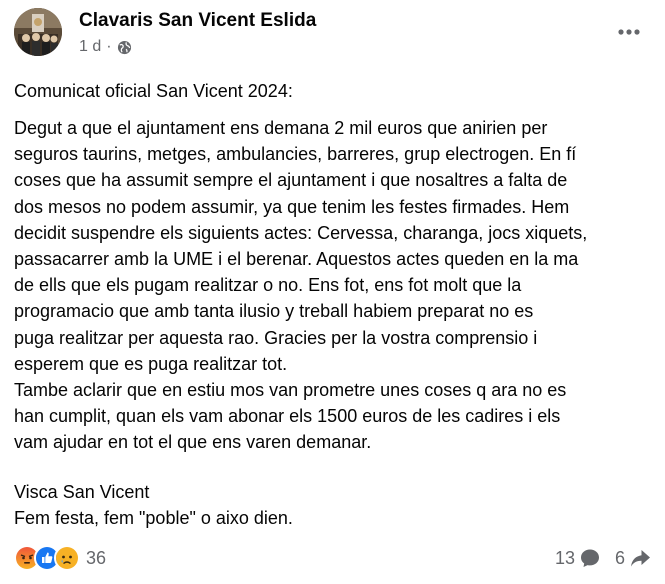 The height and width of the screenshot is (584, 665). I want to click on comments-count-button: 13, so click(578, 558).